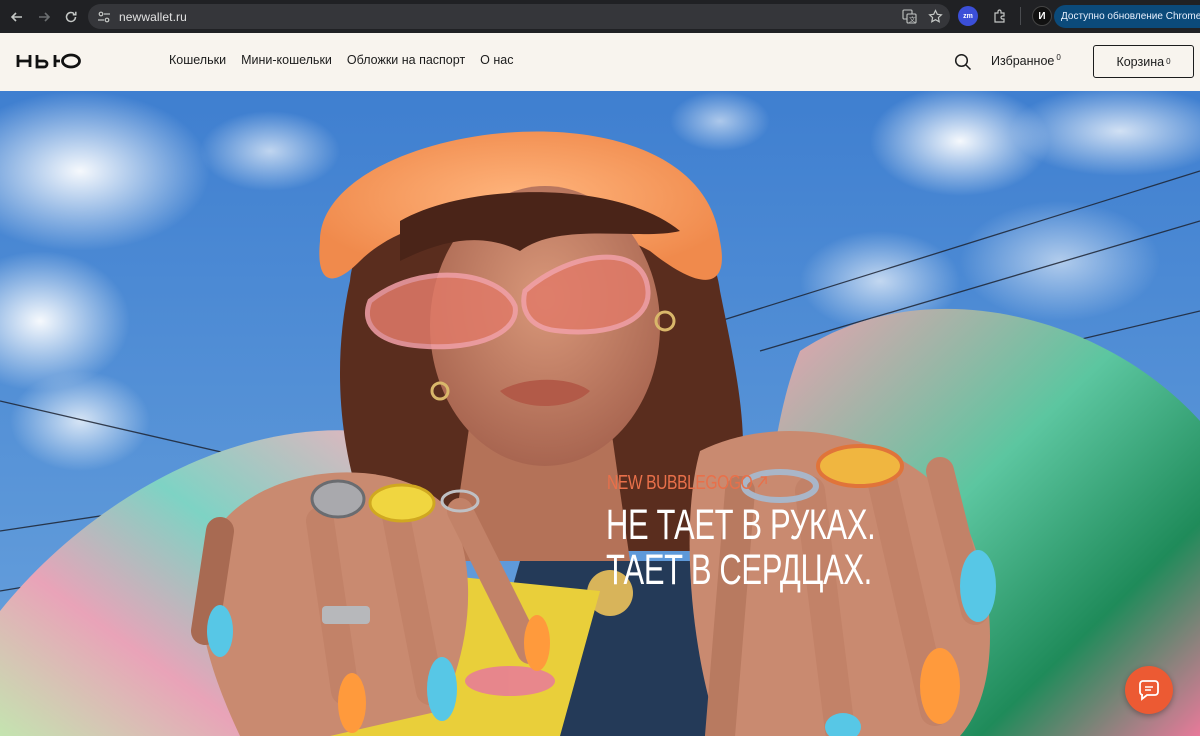 The width and height of the screenshot is (1200, 736). Describe the element at coordinates (153, 17) in the screenshot. I see `url-text: newwallet.ru` at that location.